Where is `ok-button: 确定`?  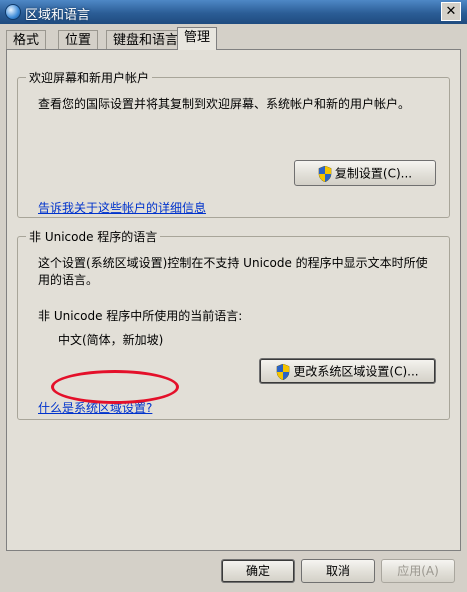
ok-button: 确定 is located at coordinates (258, 571).